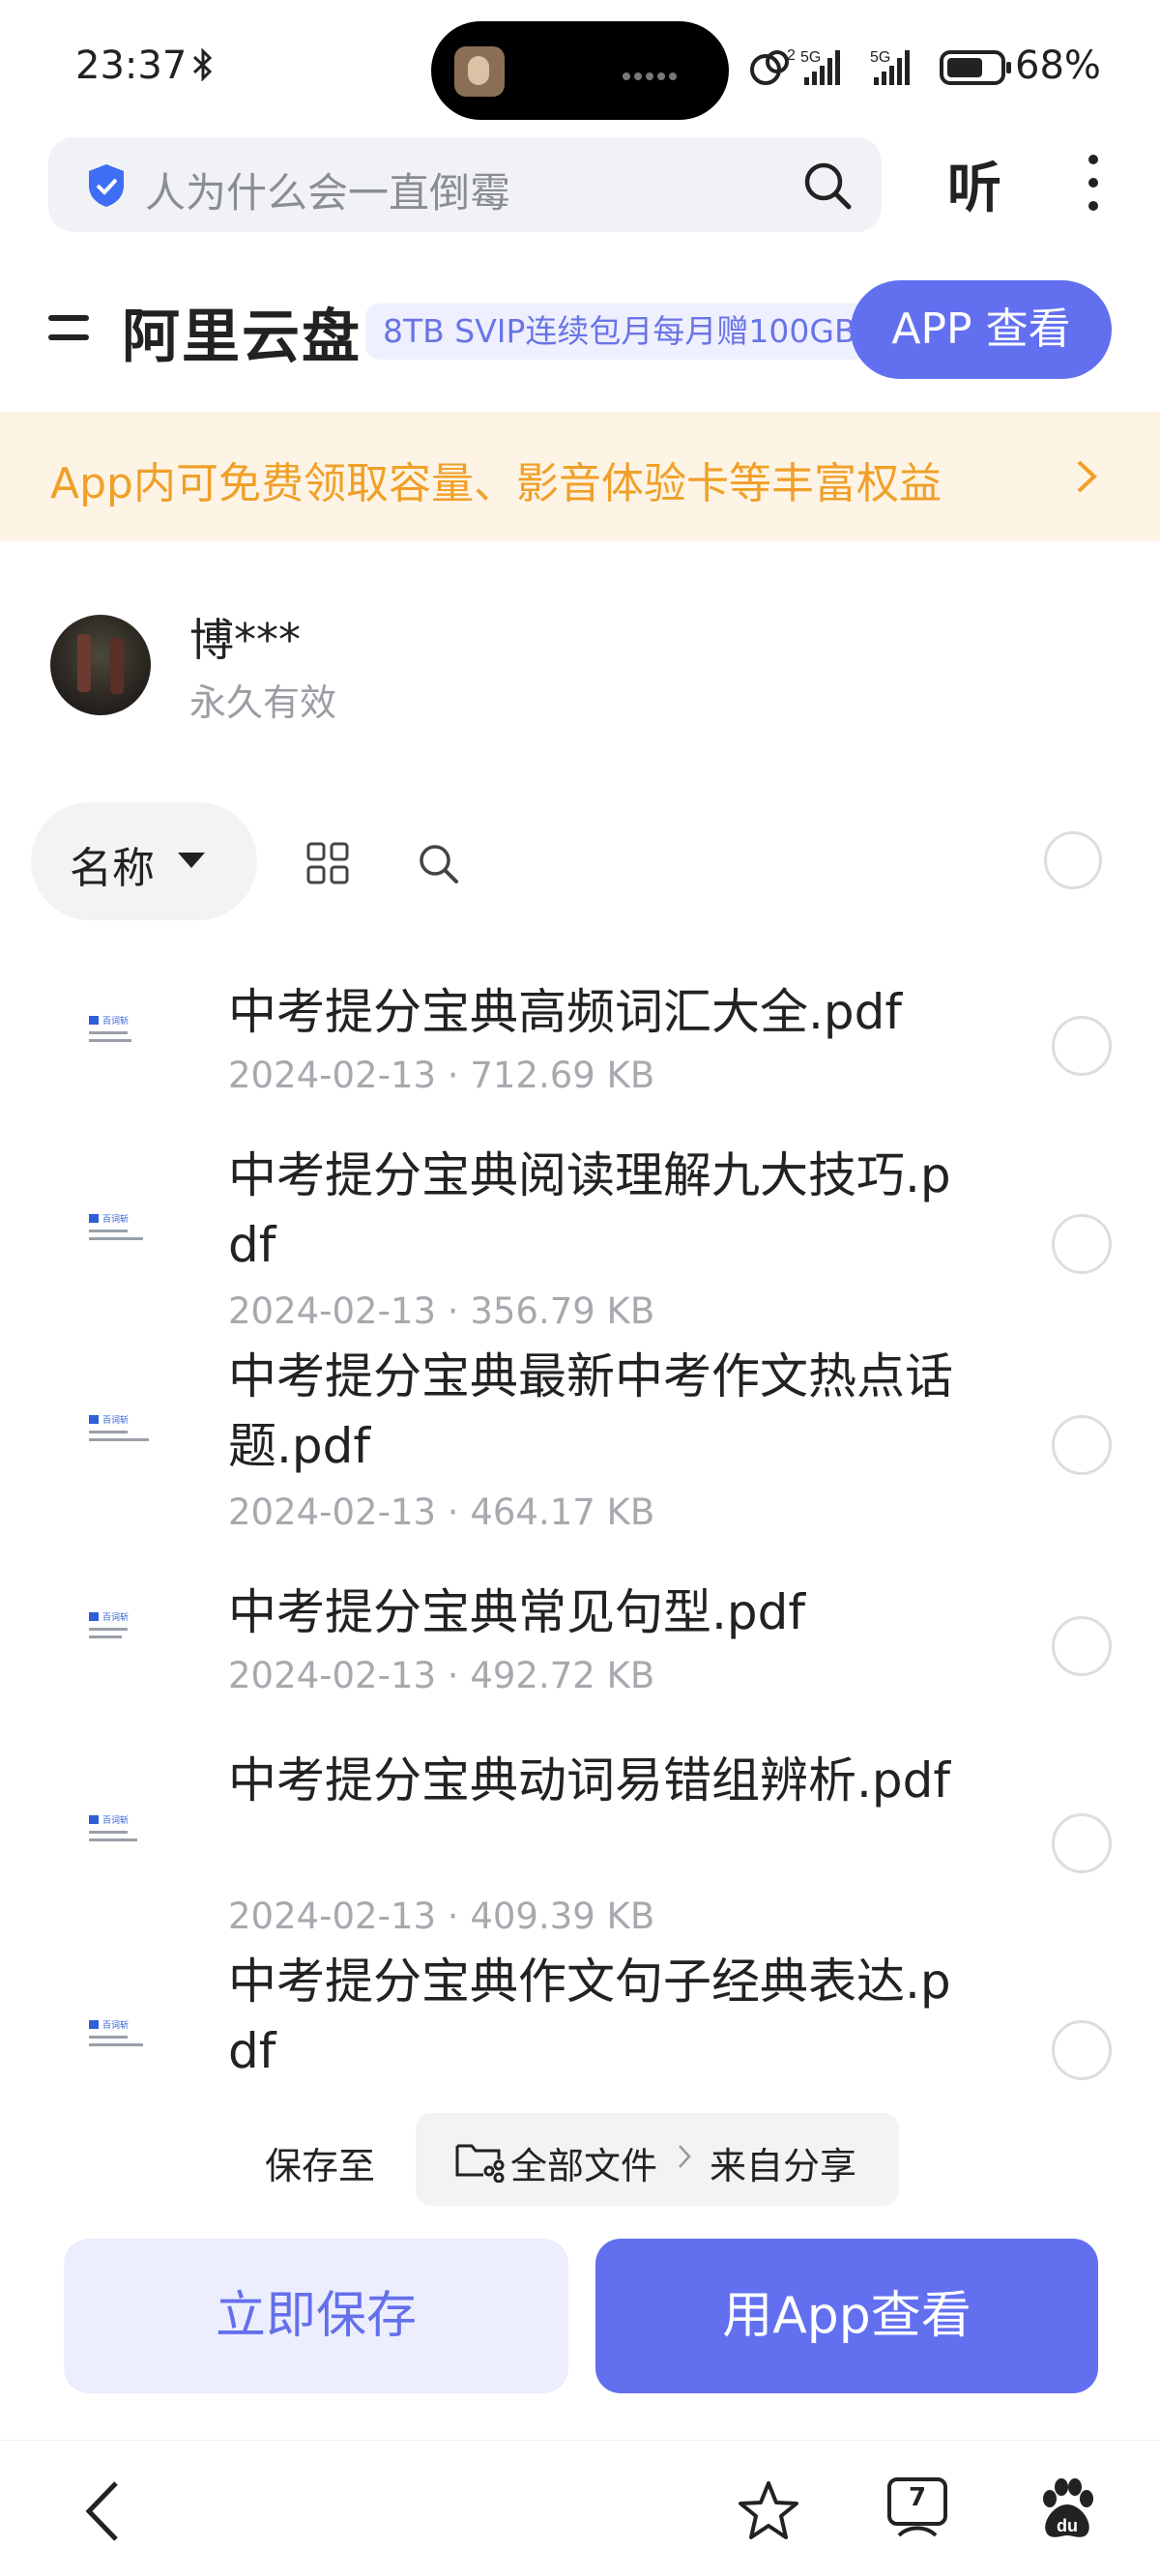 Image resolution: width=1160 pixels, height=2576 pixels. I want to click on select-all-checkbox, so click(1073, 860).